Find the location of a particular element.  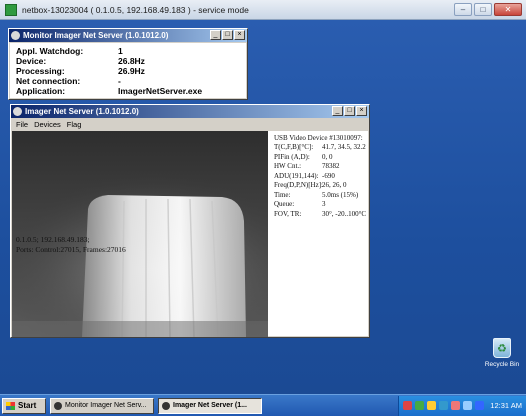

outer-close-button: ✕ is located at coordinates (508, 9).